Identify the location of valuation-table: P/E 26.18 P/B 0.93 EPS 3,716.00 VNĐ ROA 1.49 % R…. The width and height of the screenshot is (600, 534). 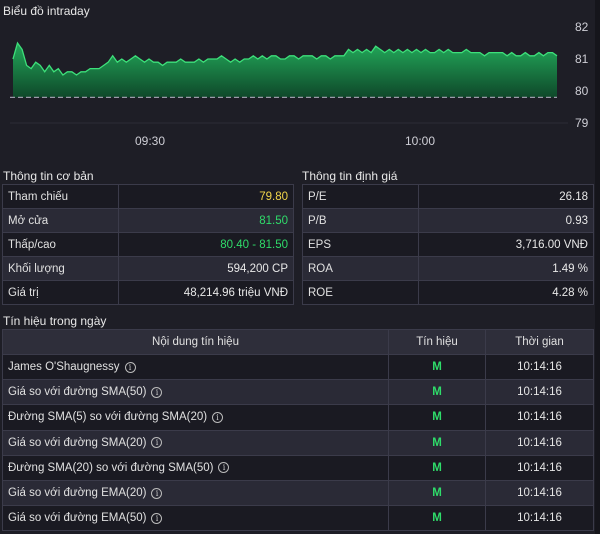
(448, 244).